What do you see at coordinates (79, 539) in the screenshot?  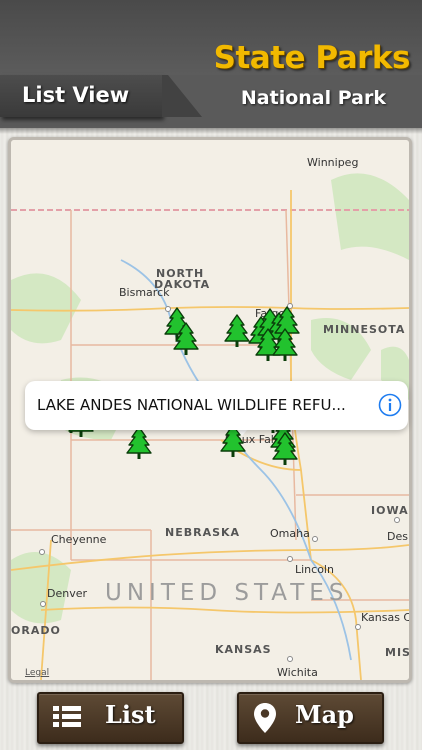 I see `city-label-cheyenne: Cheyenne` at bounding box center [79, 539].